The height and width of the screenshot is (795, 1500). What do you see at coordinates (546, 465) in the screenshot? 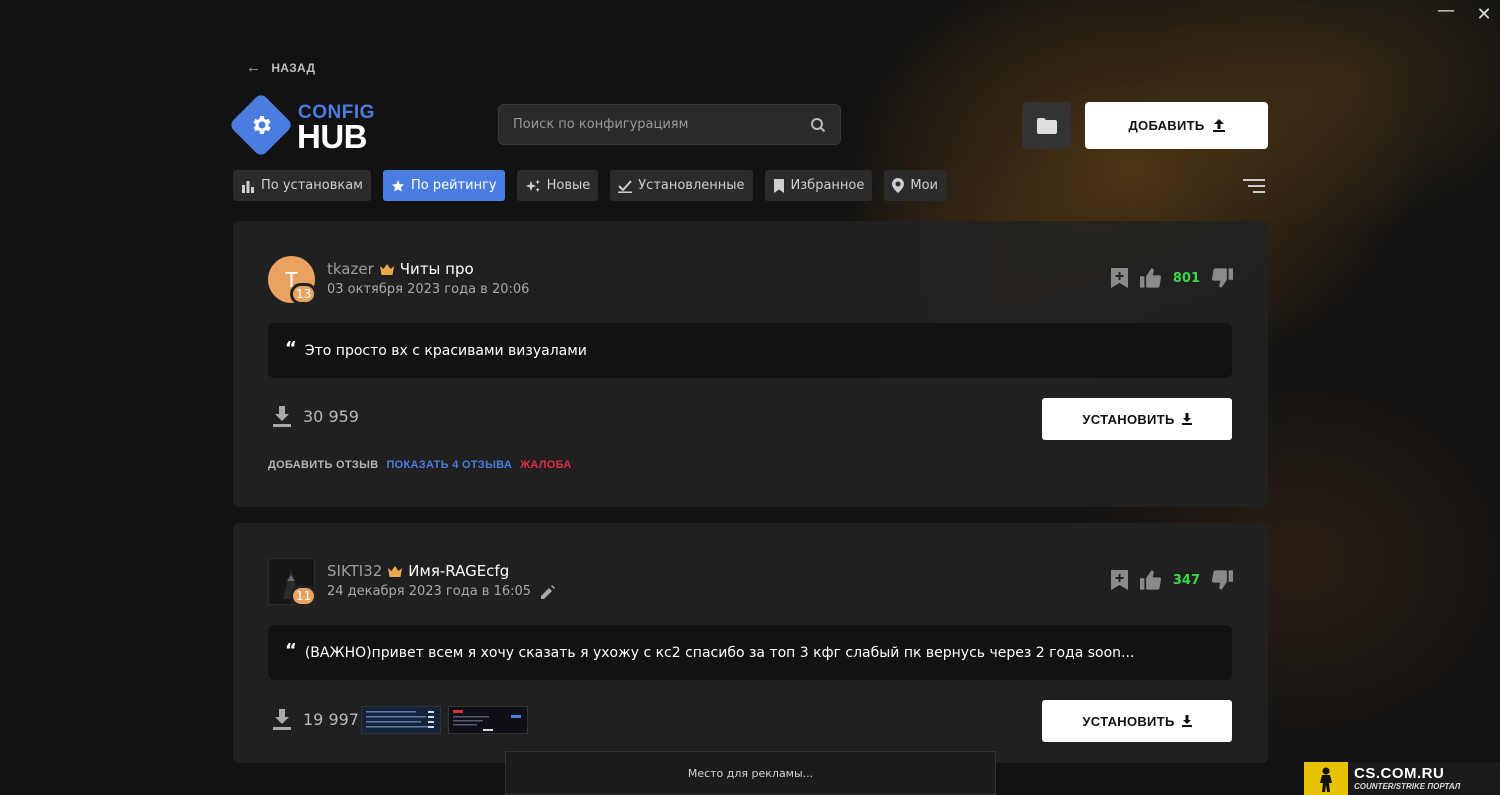
I see `report-link: ЖАЛОБА` at bounding box center [546, 465].